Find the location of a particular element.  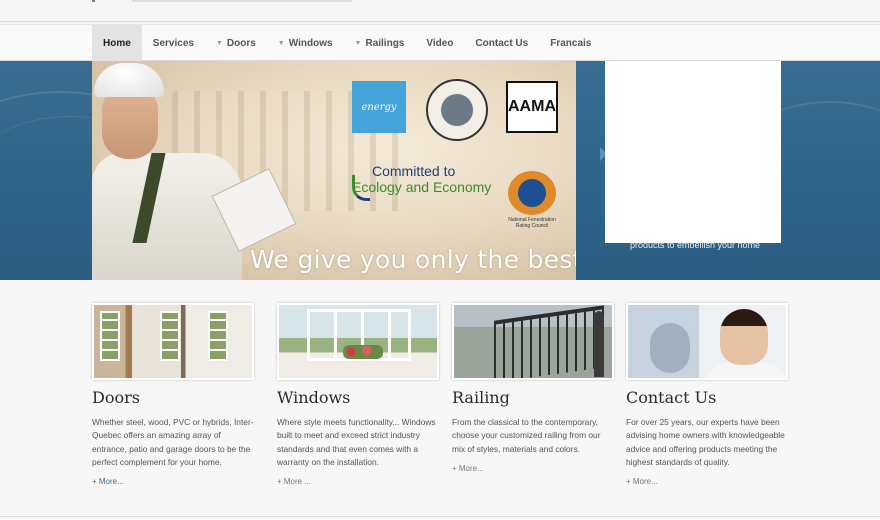

aama-logo: AAMA is located at coordinates (532, 107).